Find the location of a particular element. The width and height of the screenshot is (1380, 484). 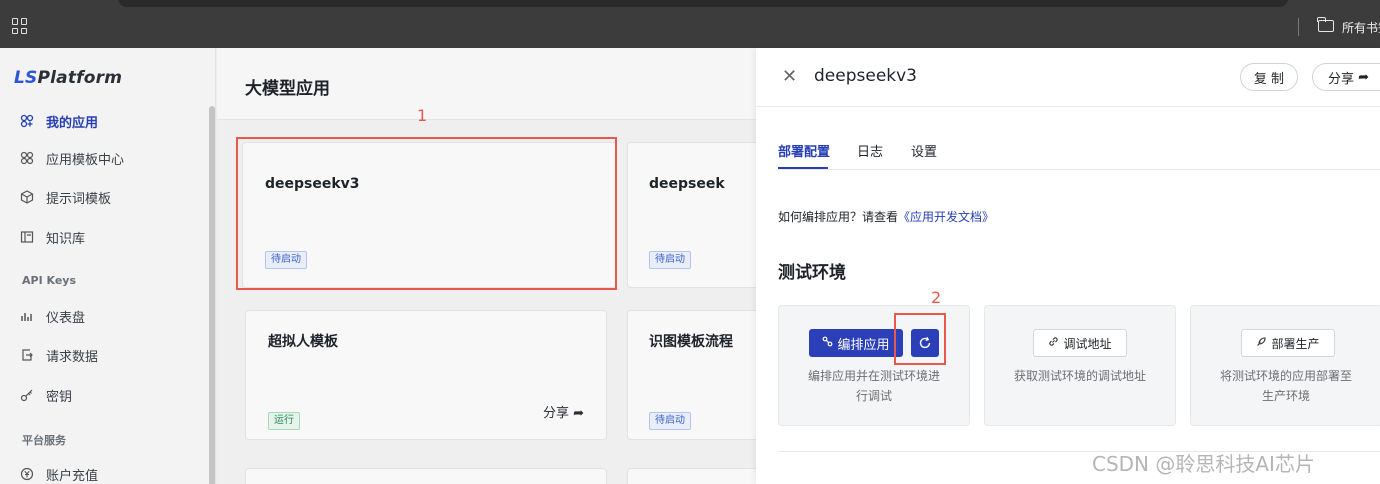

sidebar-item-label: 我的应用 is located at coordinates (72, 123).